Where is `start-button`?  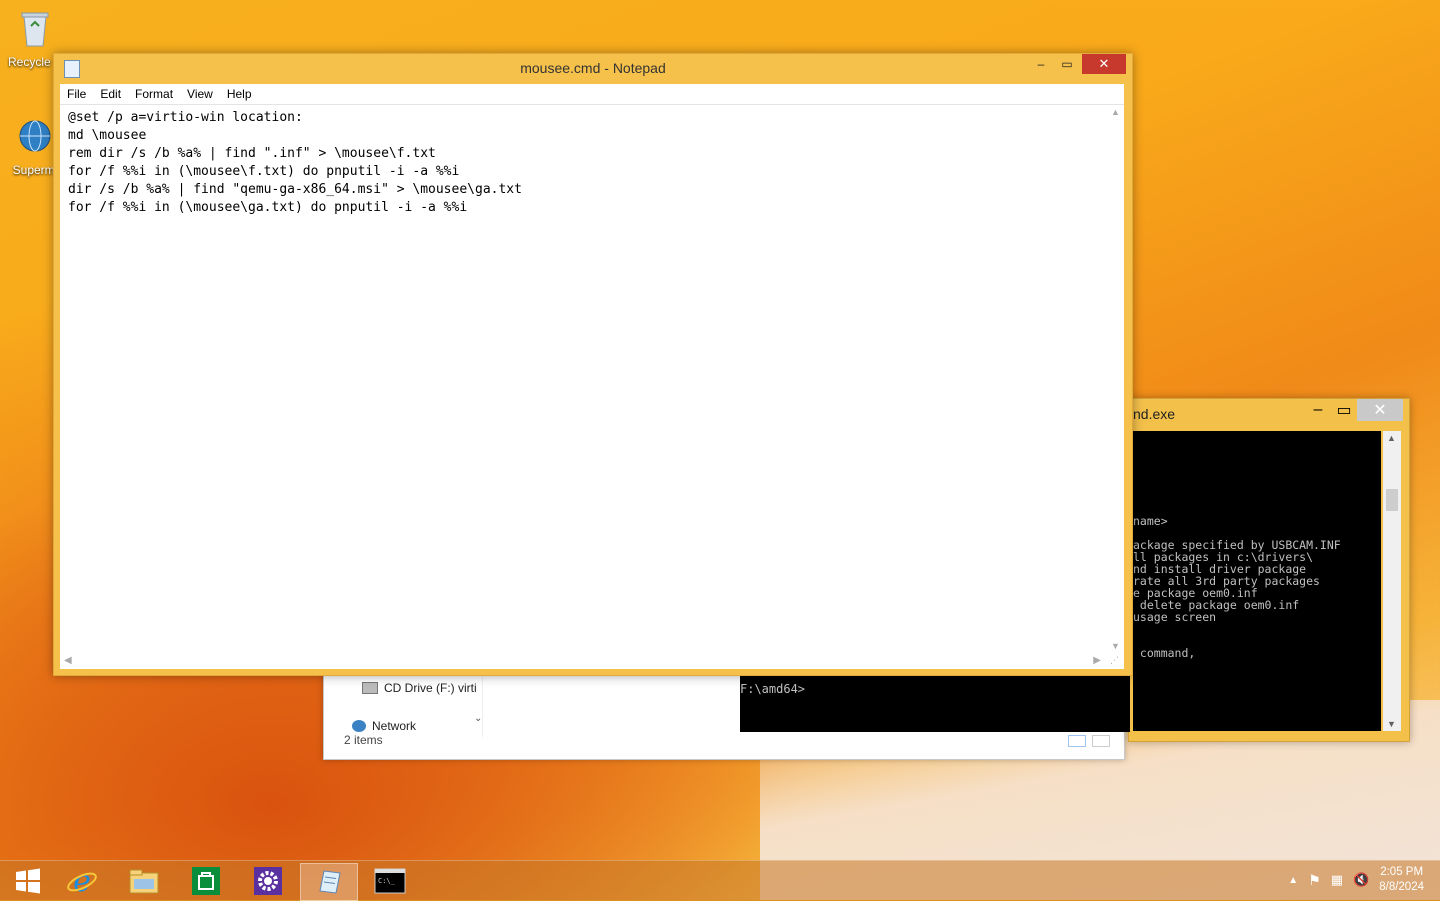
start-button is located at coordinates (28, 881).